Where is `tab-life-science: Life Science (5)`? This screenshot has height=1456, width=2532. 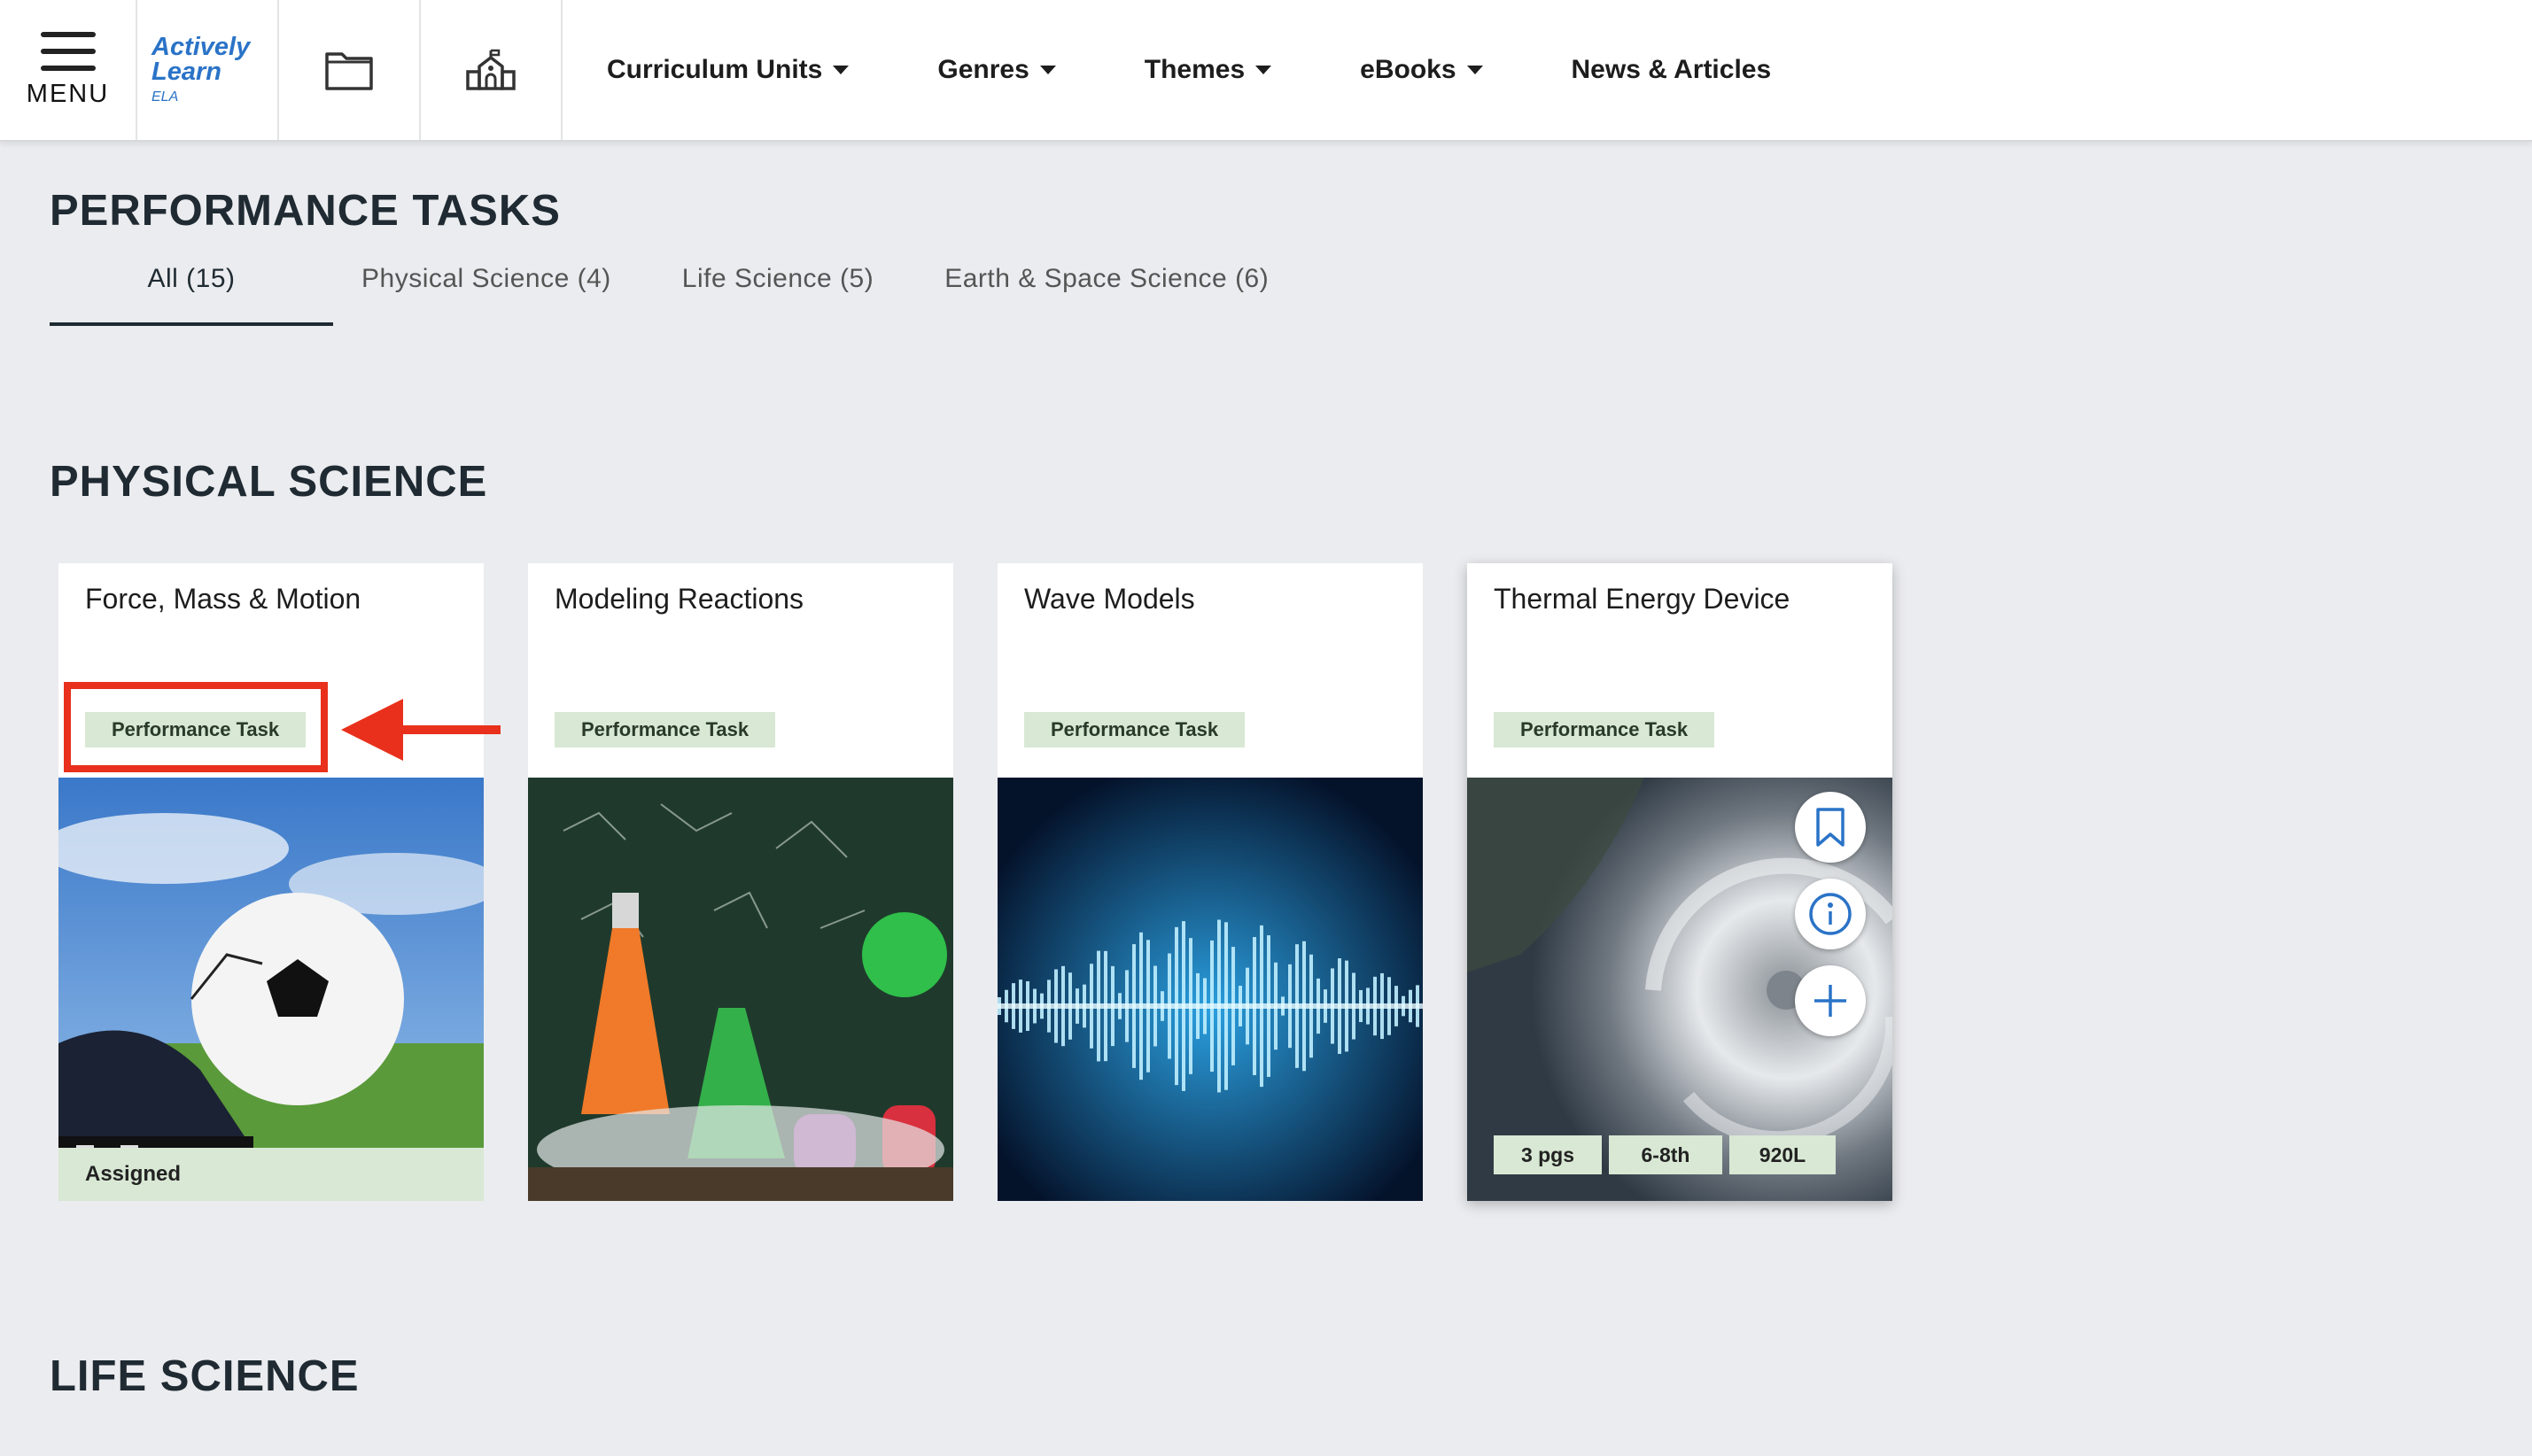 tab-life-science: Life Science (5) is located at coordinates (778, 291).